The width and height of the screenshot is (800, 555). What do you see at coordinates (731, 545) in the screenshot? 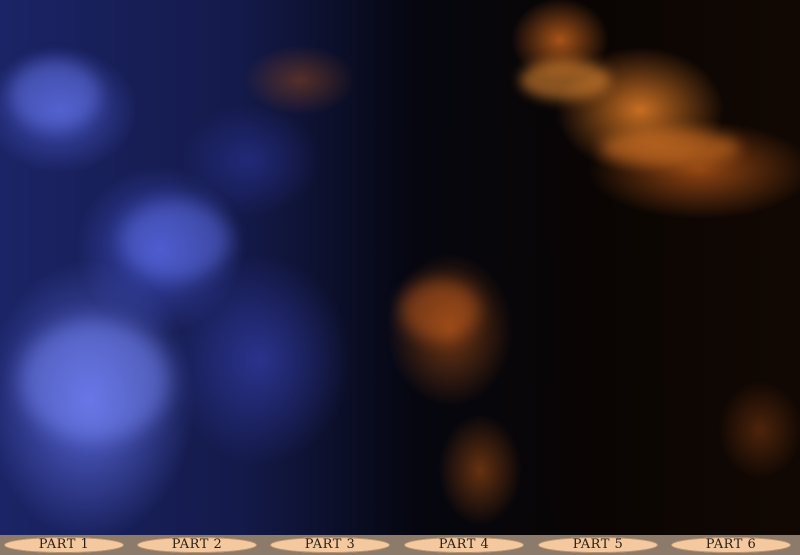
I see `tab-part-6: PART 6` at bounding box center [731, 545].